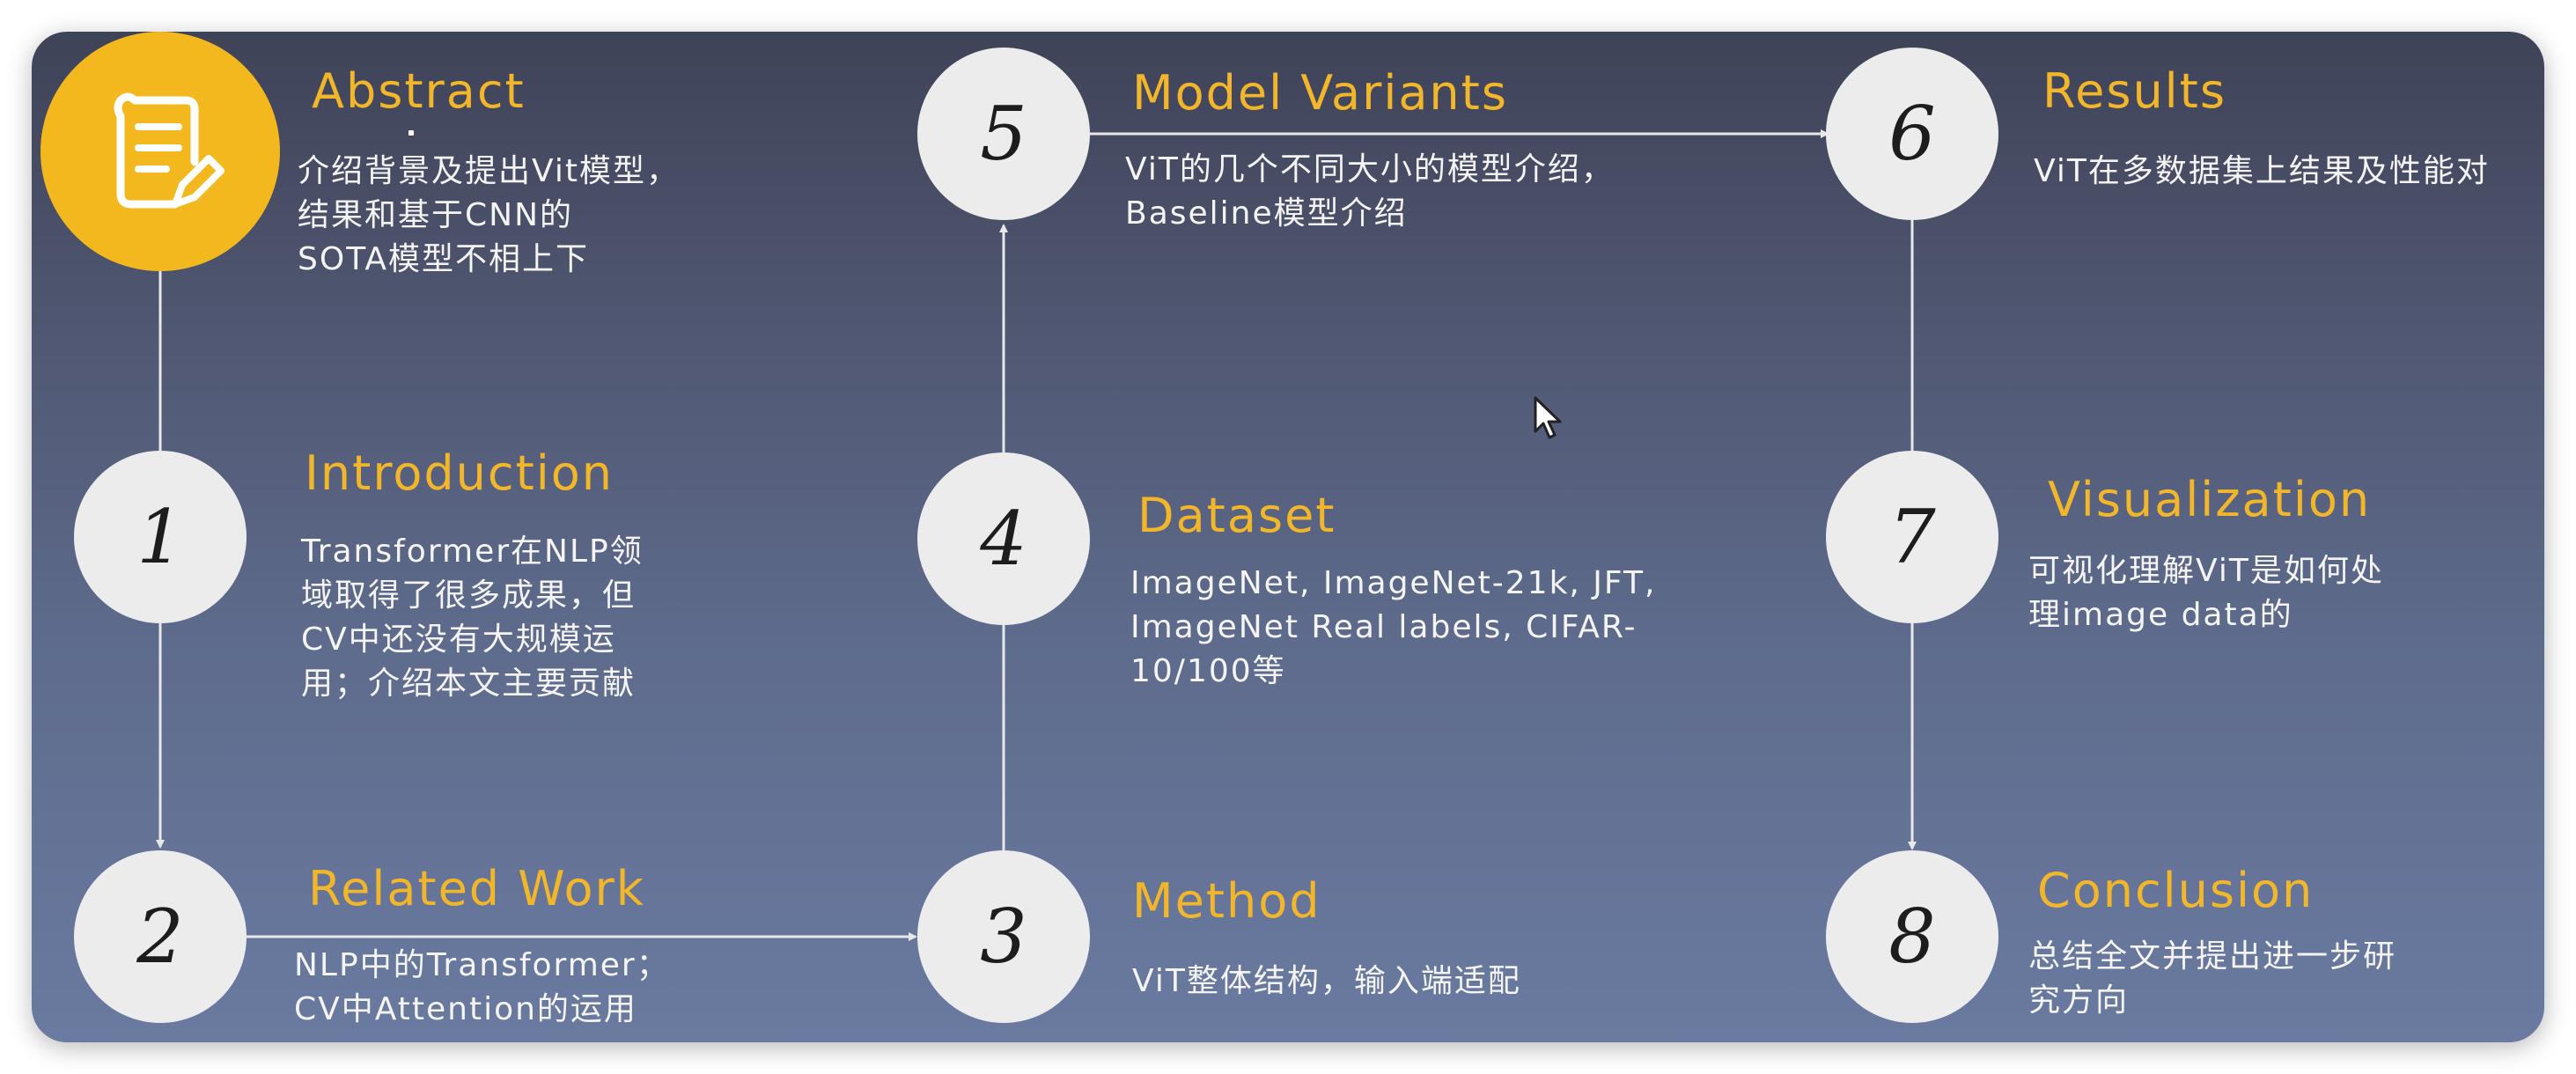 The height and width of the screenshot is (1074, 2576). I want to click on abstract-title: Abstract, so click(419, 91).